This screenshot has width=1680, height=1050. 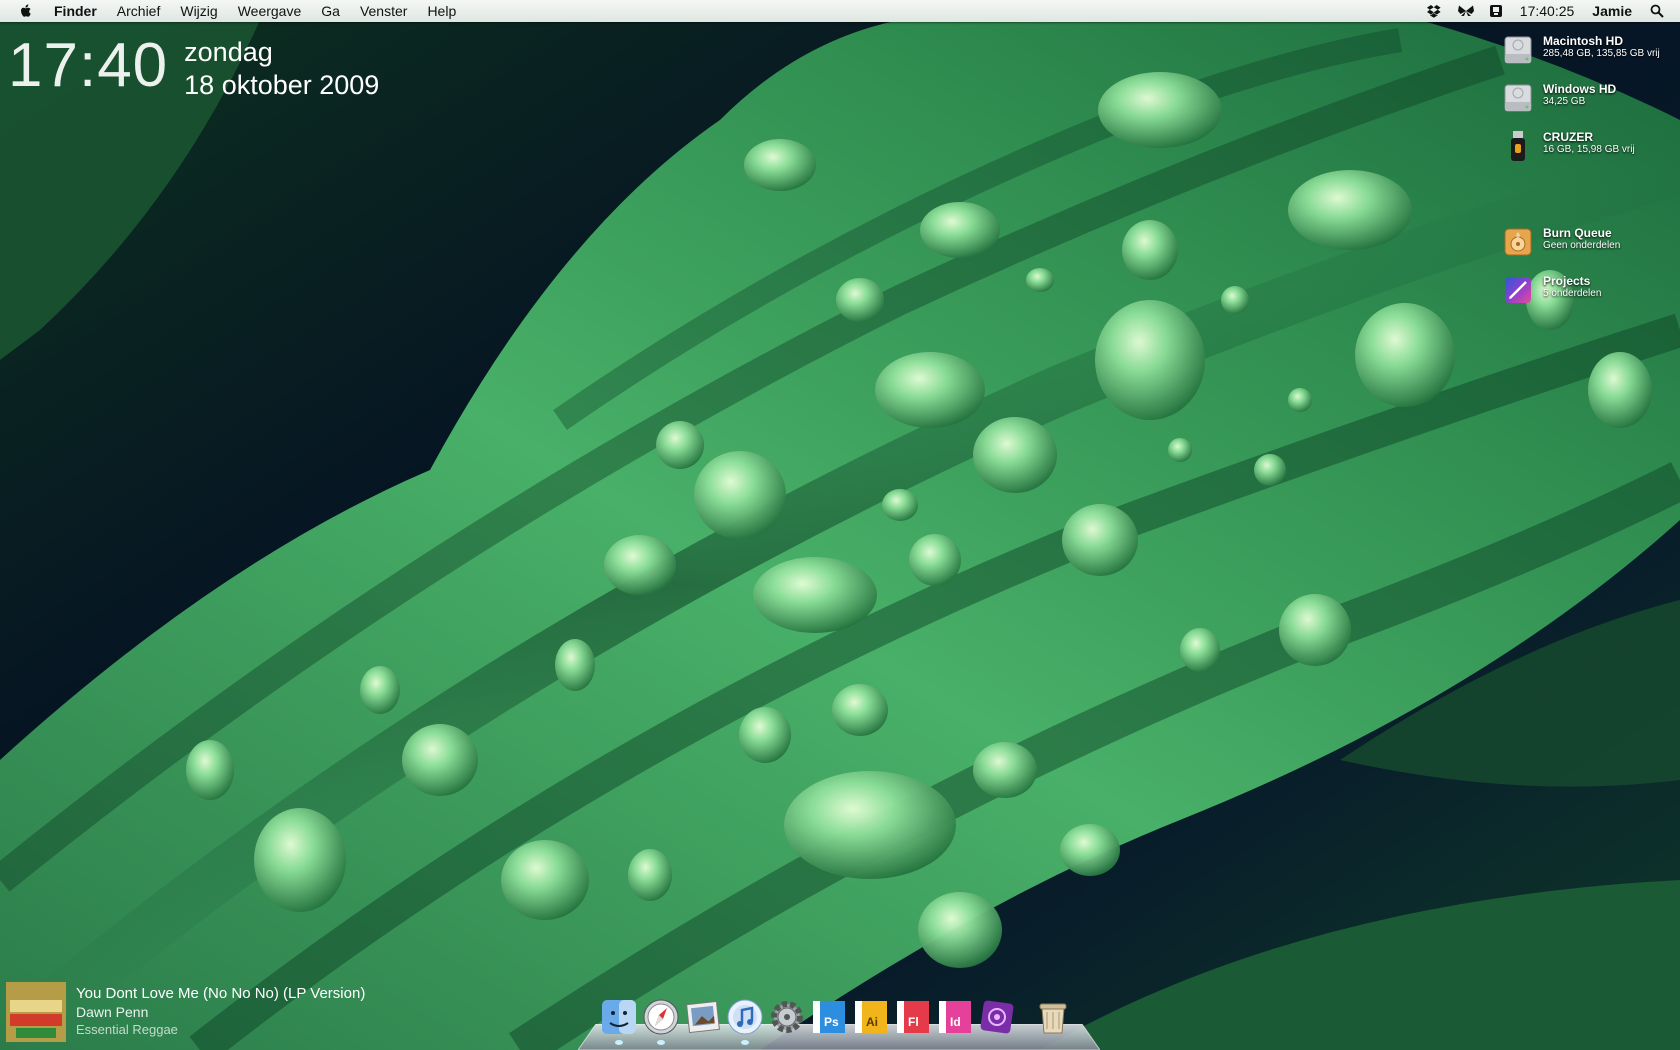 I want to click on desktop-icon-label: Macintosh HD, so click(x=1583, y=41).